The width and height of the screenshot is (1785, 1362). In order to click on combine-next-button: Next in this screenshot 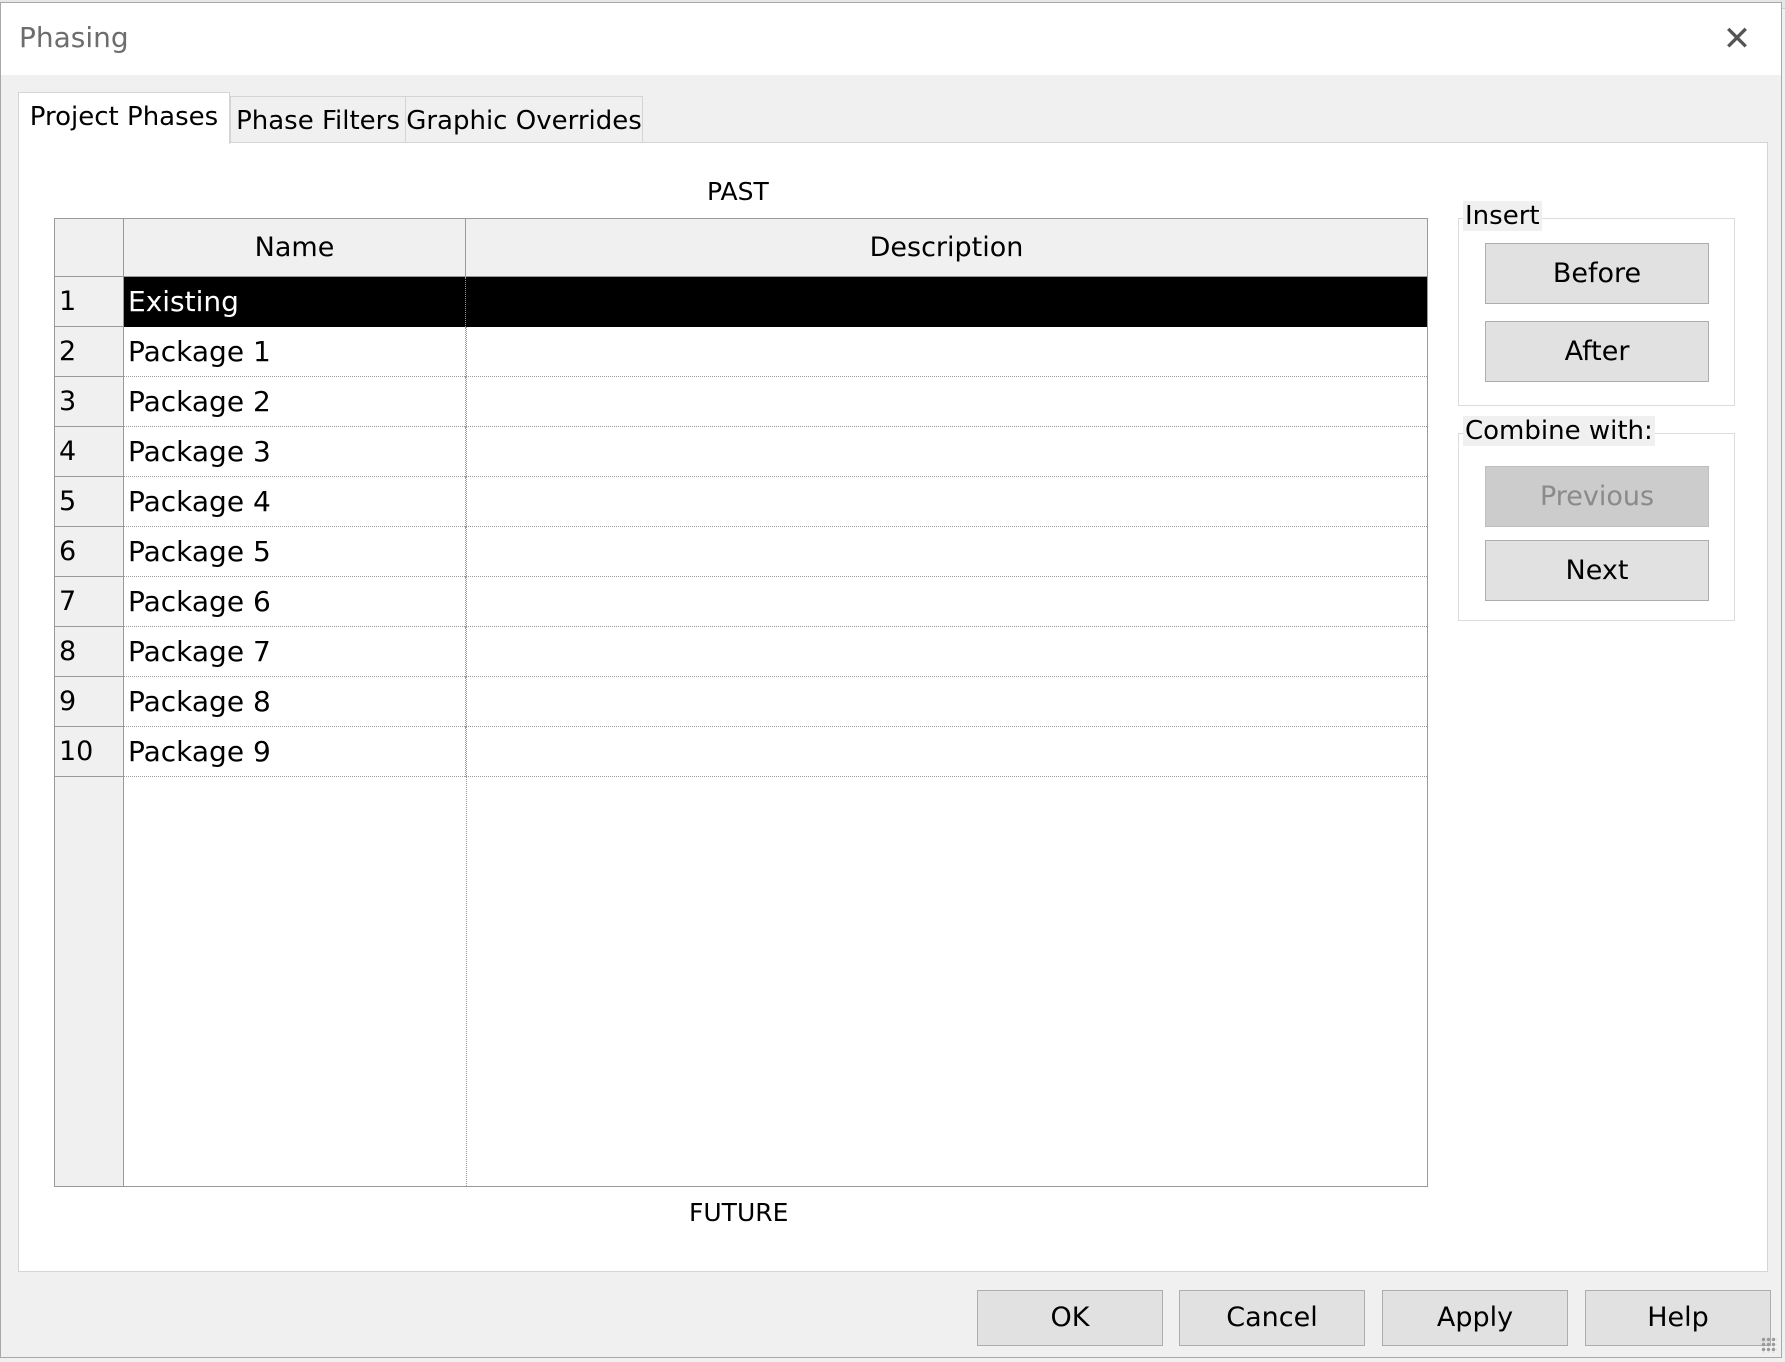, I will do `click(1597, 570)`.